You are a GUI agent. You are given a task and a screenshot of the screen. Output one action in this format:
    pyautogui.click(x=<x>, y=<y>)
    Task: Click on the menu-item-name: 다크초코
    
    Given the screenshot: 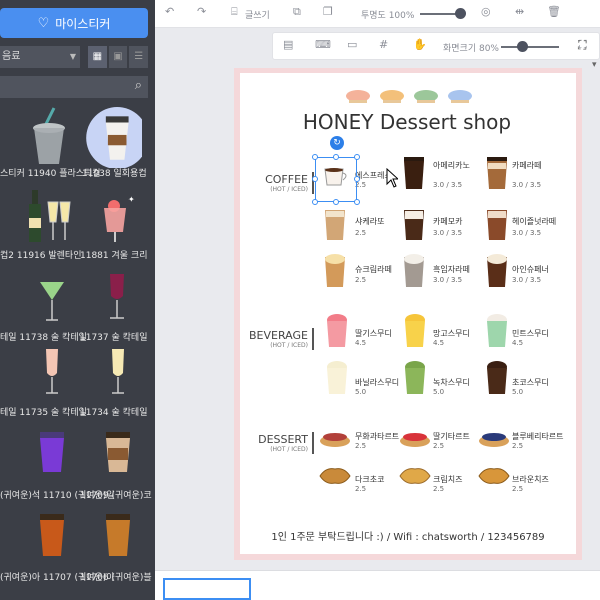 What is the action you would take?
    pyautogui.click(x=369, y=479)
    